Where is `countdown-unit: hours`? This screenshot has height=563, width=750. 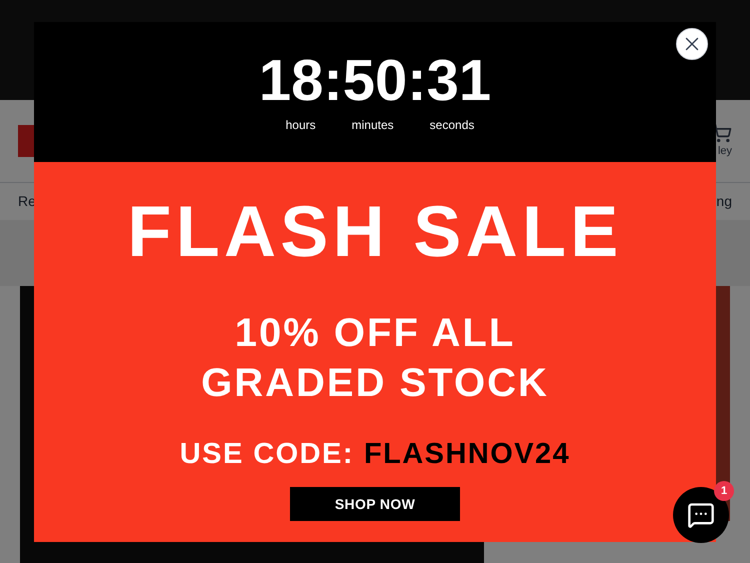 countdown-unit: hours is located at coordinates (301, 125).